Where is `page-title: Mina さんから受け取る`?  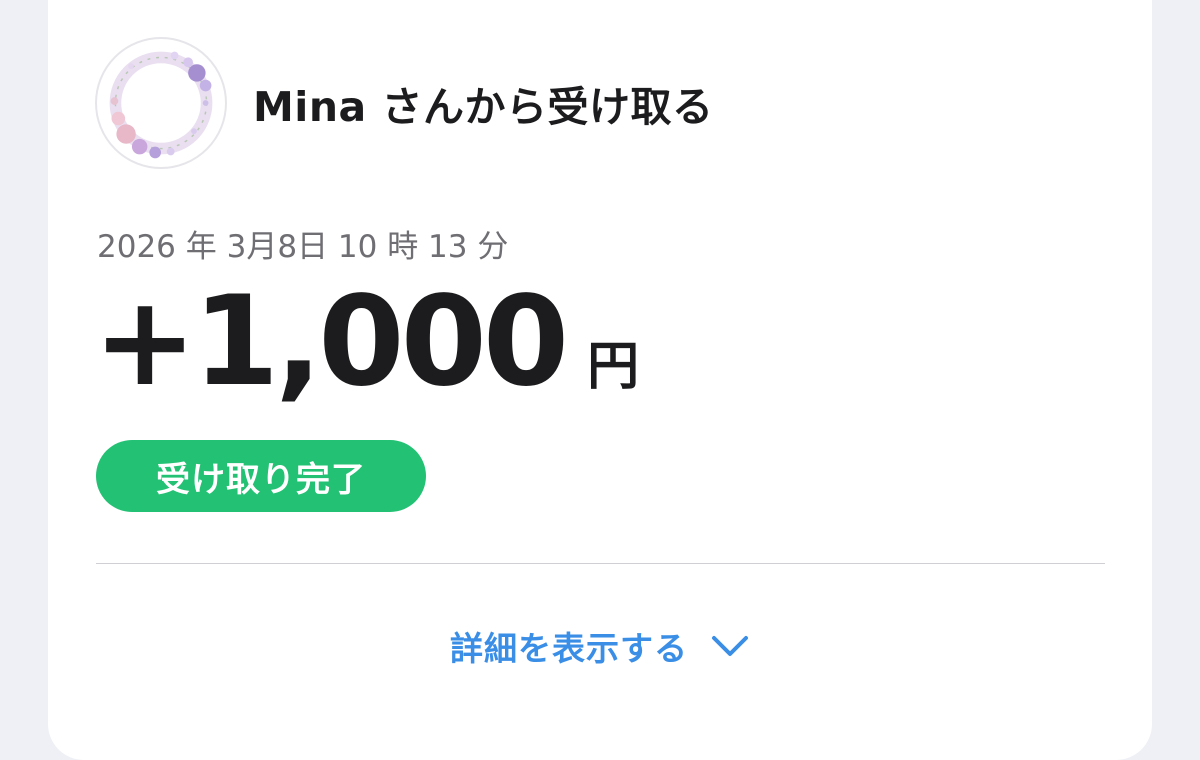
page-title: Mina さんから受け取る is located at coordinates (483, 107).